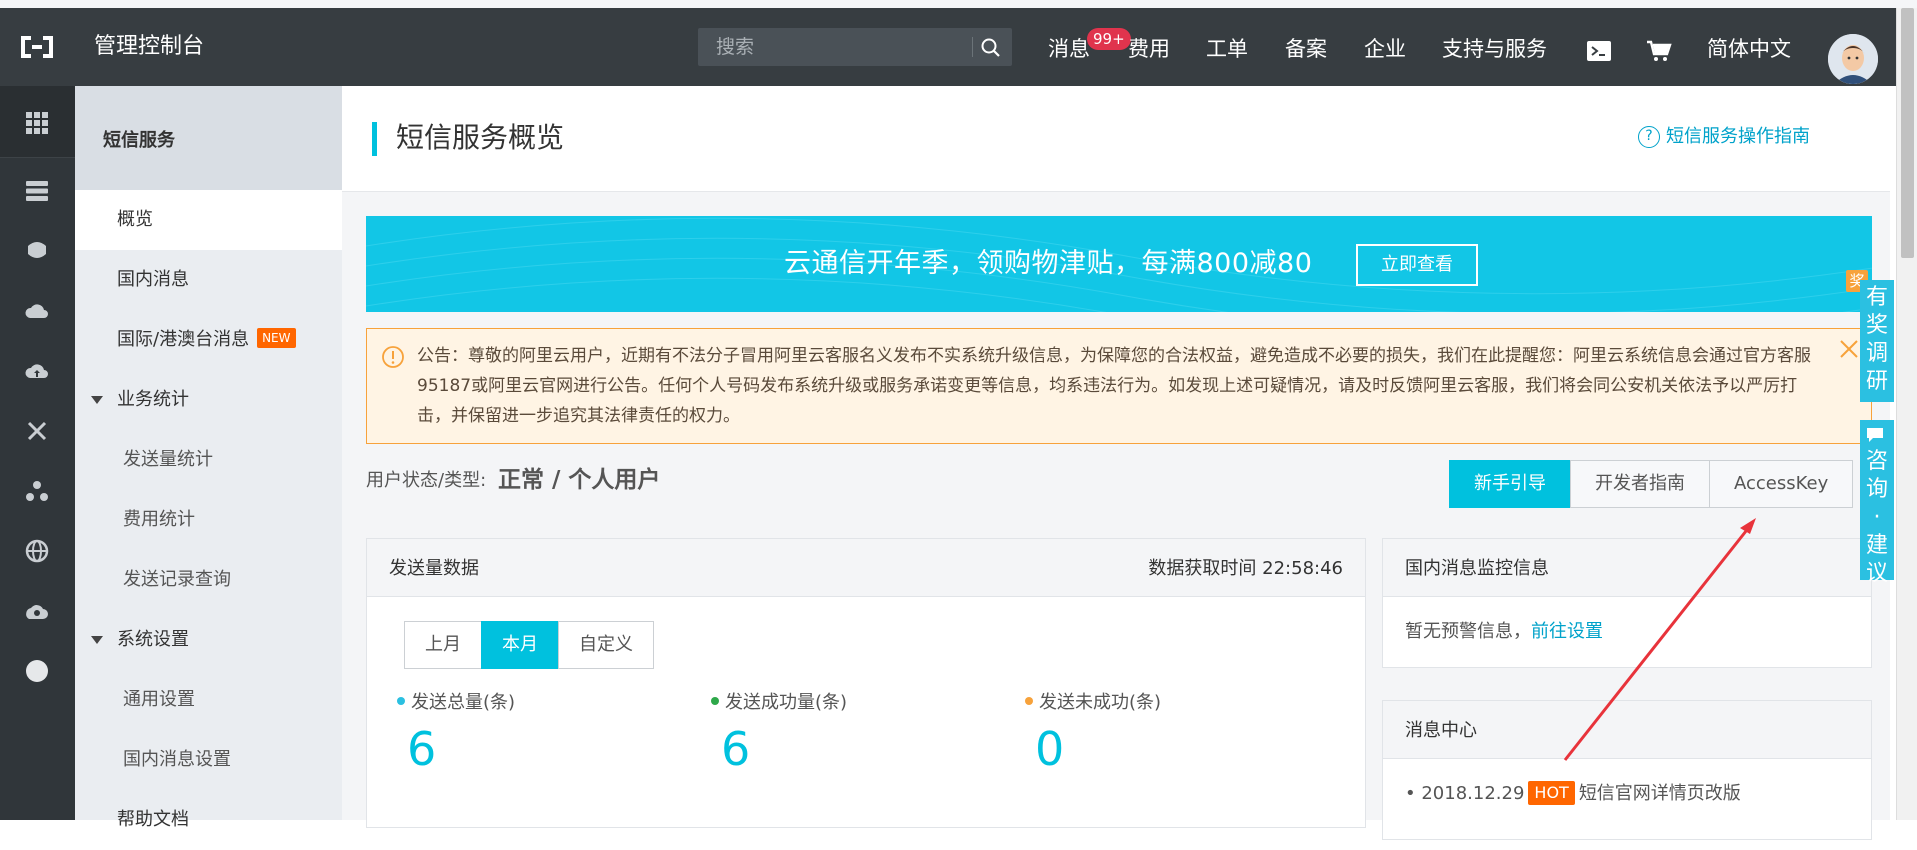  I want to click on card-title: 消息中心, so click(1441, 730).